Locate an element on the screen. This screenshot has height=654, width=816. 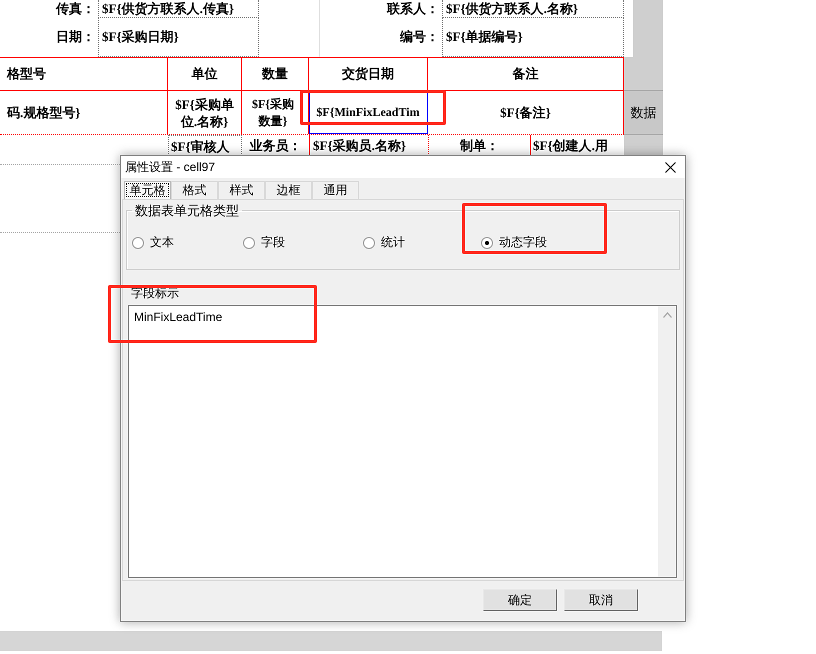
radio-button: 字段 is located at coordinates (264, 242).